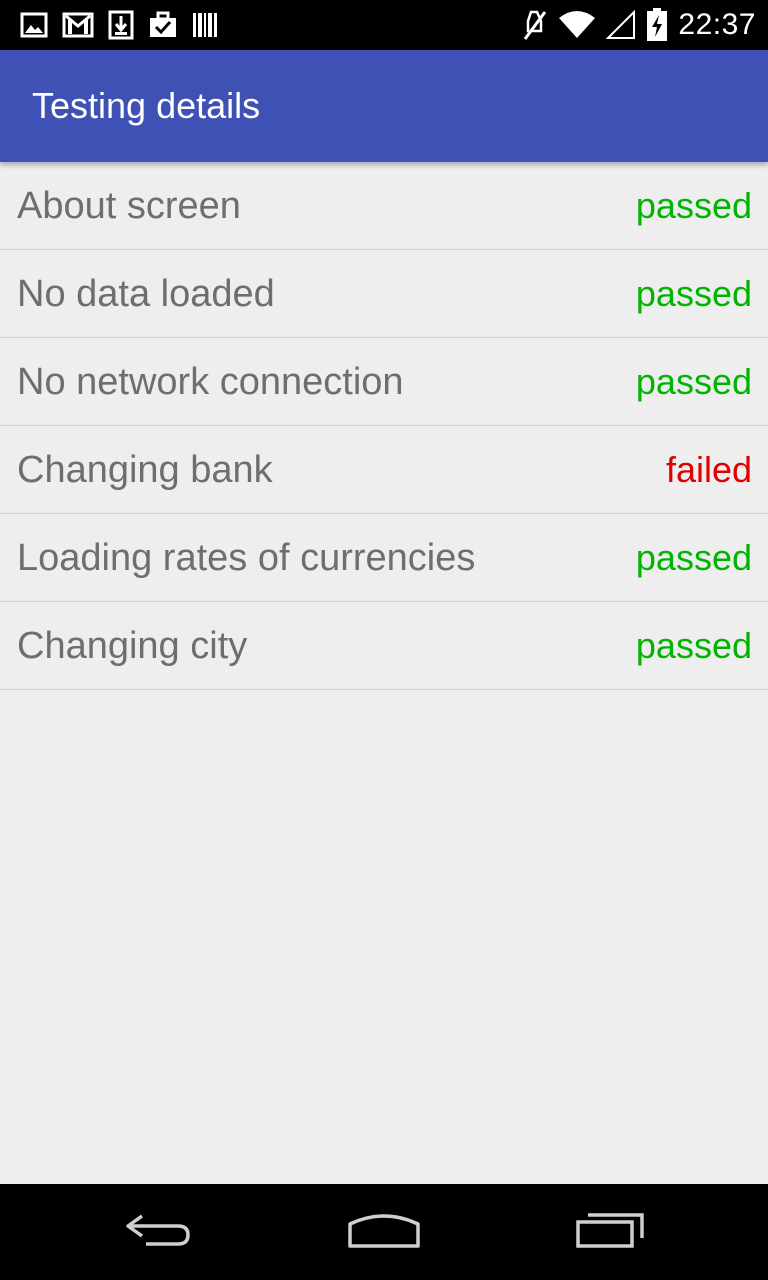 The width and height of the screenshot is (768, 1280). I want to click on wifi-icon, so click(577, 25).